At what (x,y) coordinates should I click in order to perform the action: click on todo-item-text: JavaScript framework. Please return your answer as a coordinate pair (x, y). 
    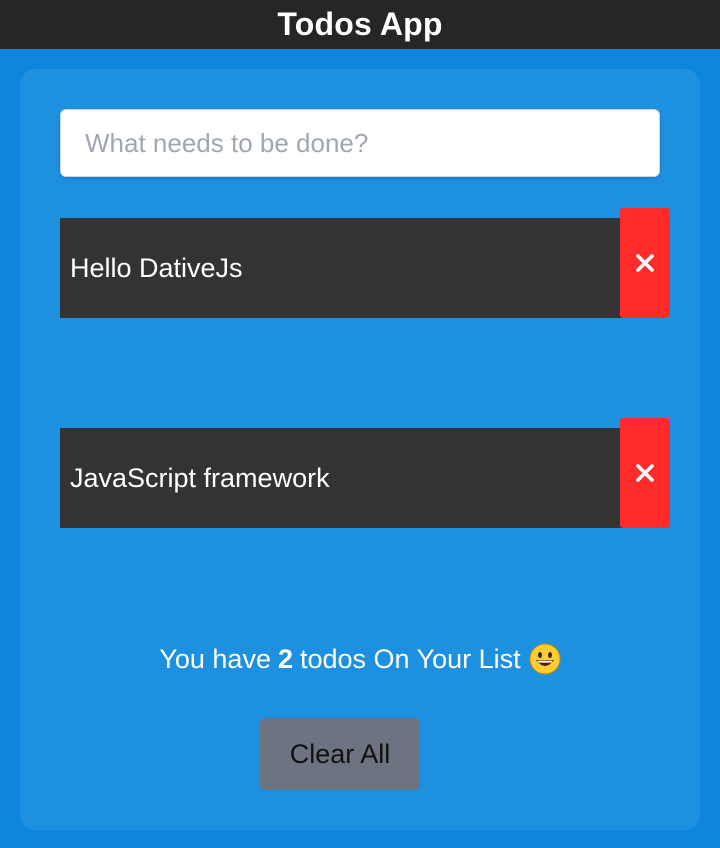
    Looking at the image, I should click on (200, 477).